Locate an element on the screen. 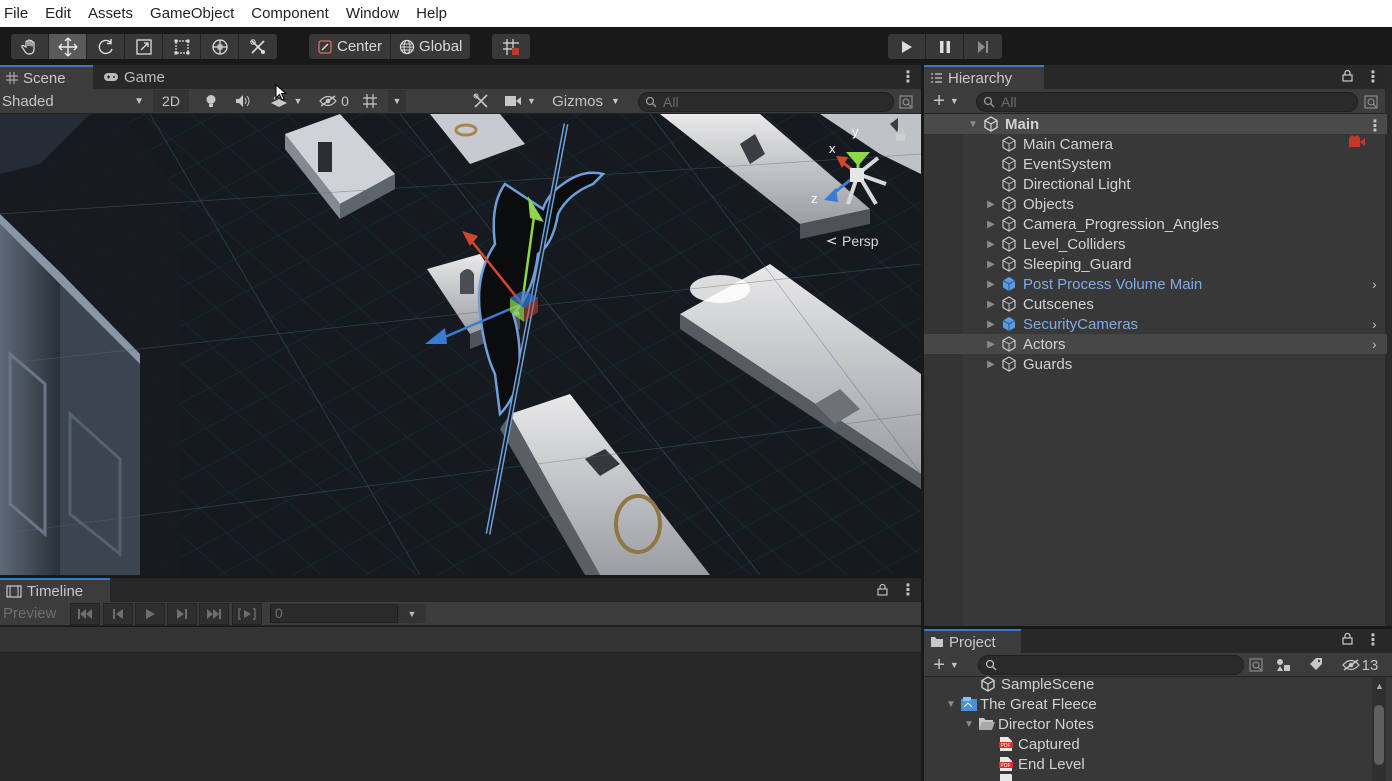  preview-toggle-button: Preview is located at coordinates (29, 613).